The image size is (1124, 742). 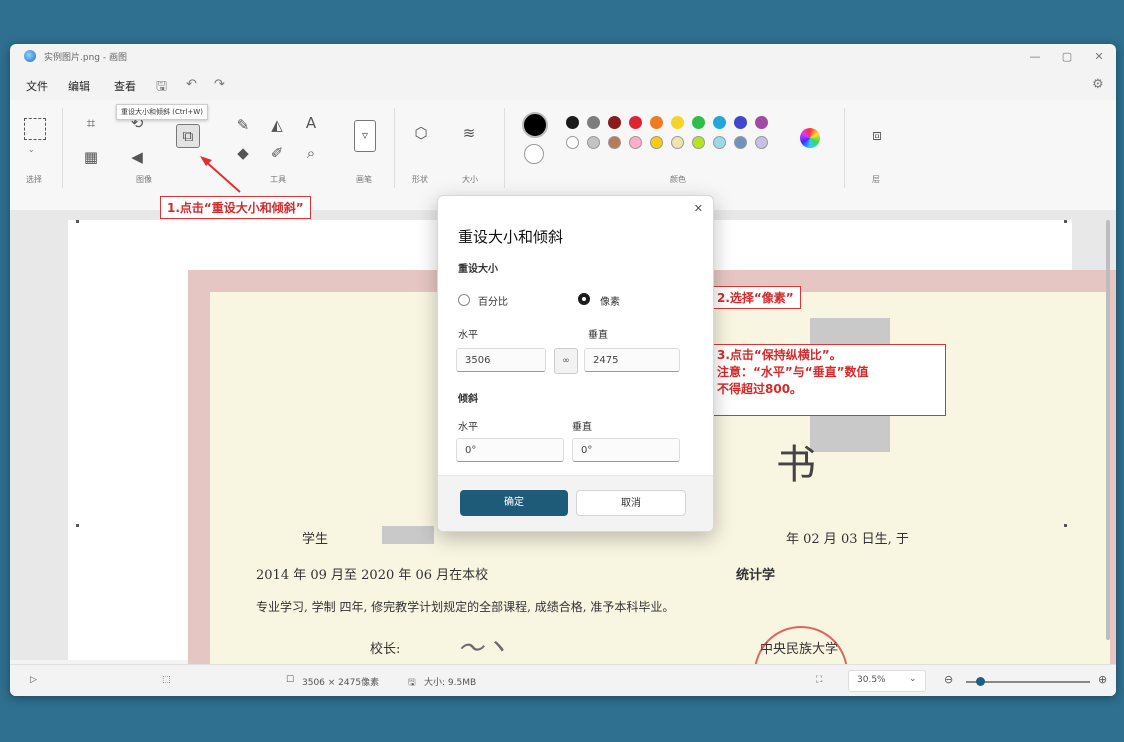 I want to click on callout-step3-line3: 不得超过800。, so click(x=760, y=389).